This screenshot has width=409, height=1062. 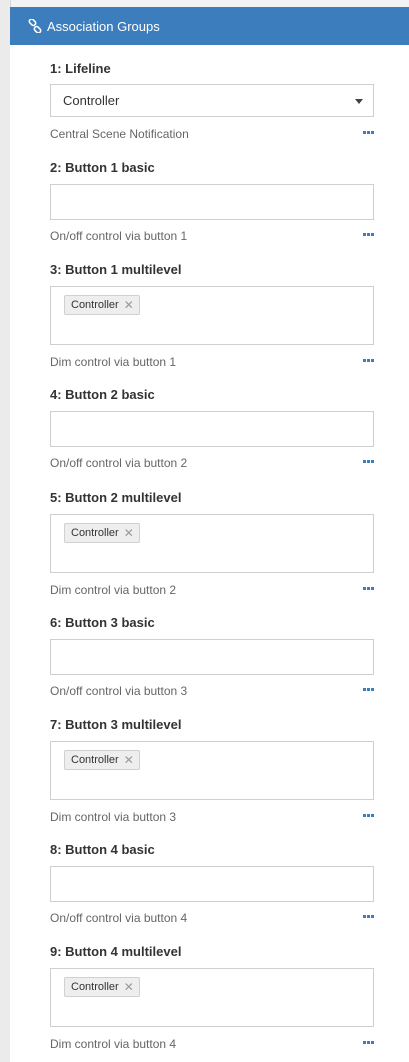 I want to click on group-description: Dim control via button 4, so click(x=113, y=1044).